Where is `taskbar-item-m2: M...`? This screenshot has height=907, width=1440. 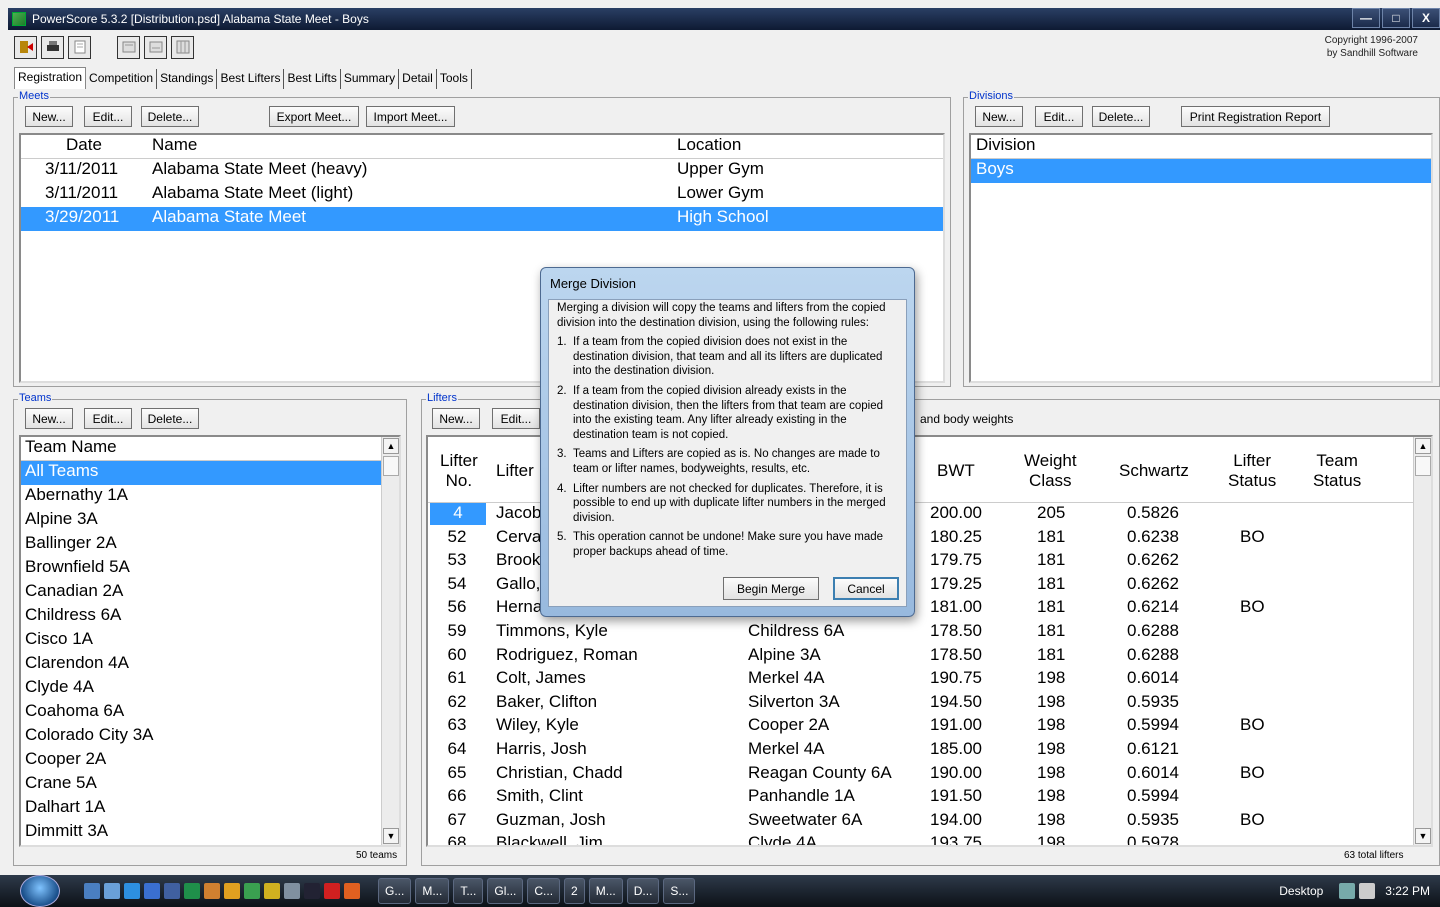 taskbar-item-m2: M... is located at coordinates (605, 891).